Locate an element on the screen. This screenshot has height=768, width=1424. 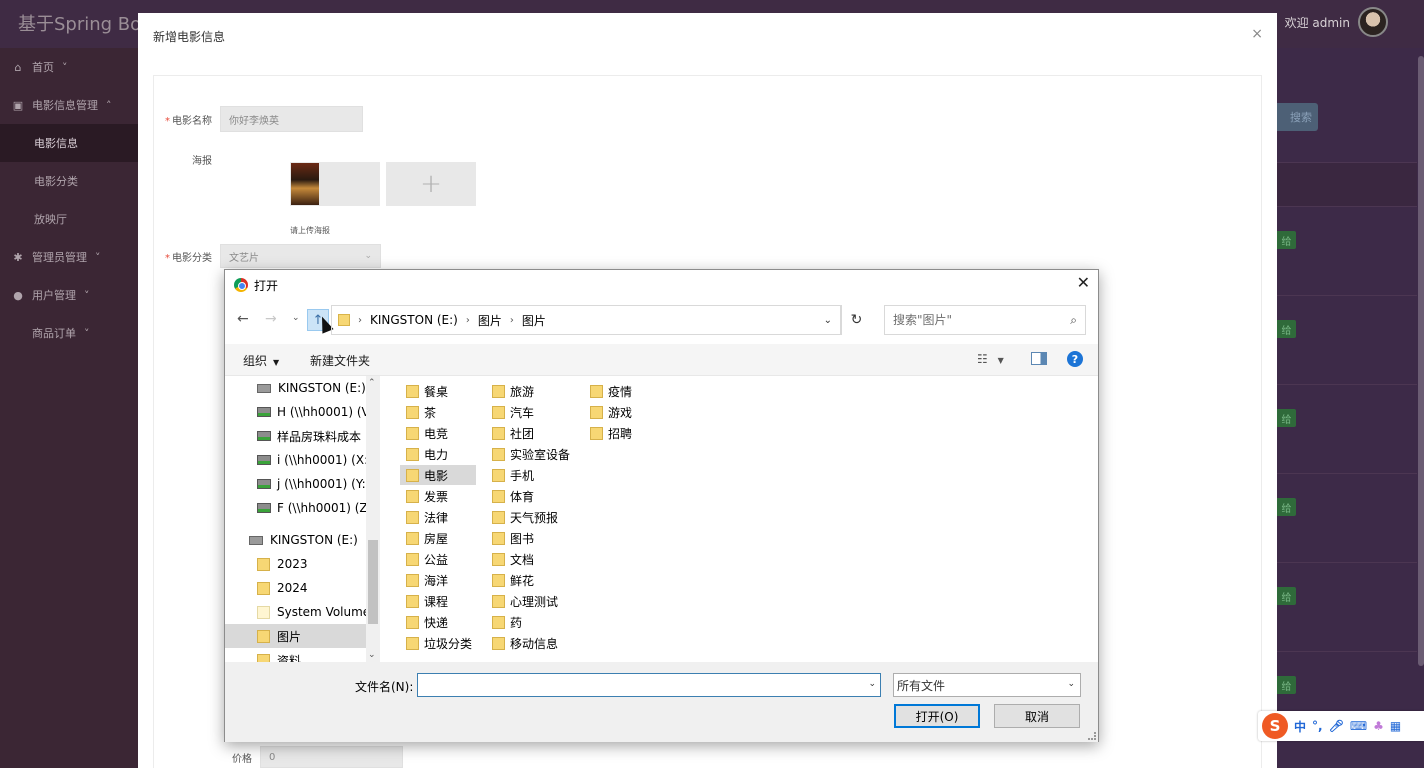
folder-item: 图书 is located at coordinates (530, 538).